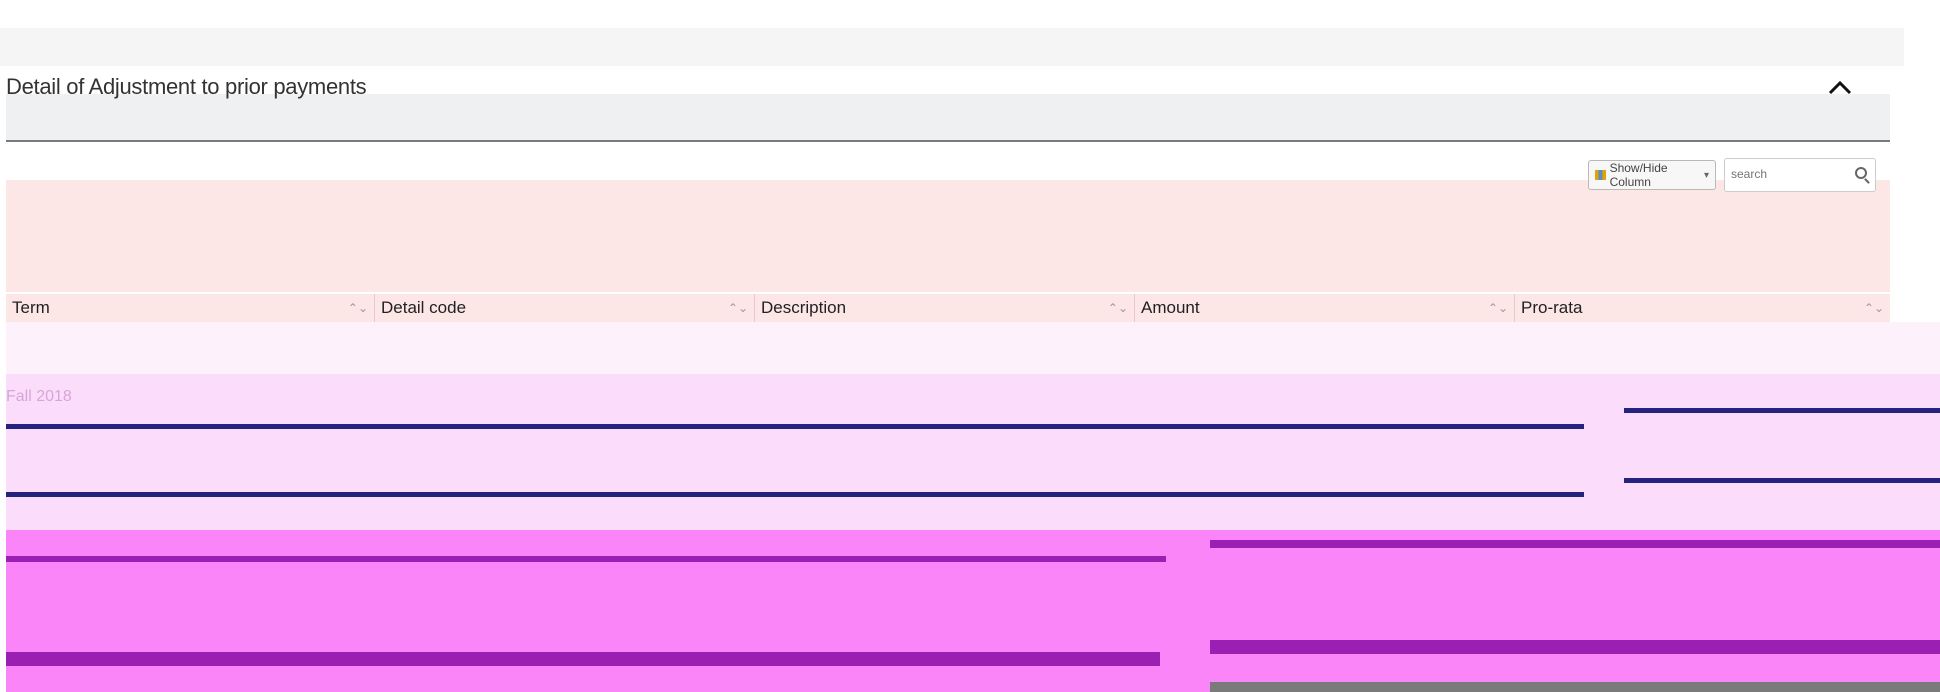  I want to click on cell-term: Fall 2018, so click(39, 396).